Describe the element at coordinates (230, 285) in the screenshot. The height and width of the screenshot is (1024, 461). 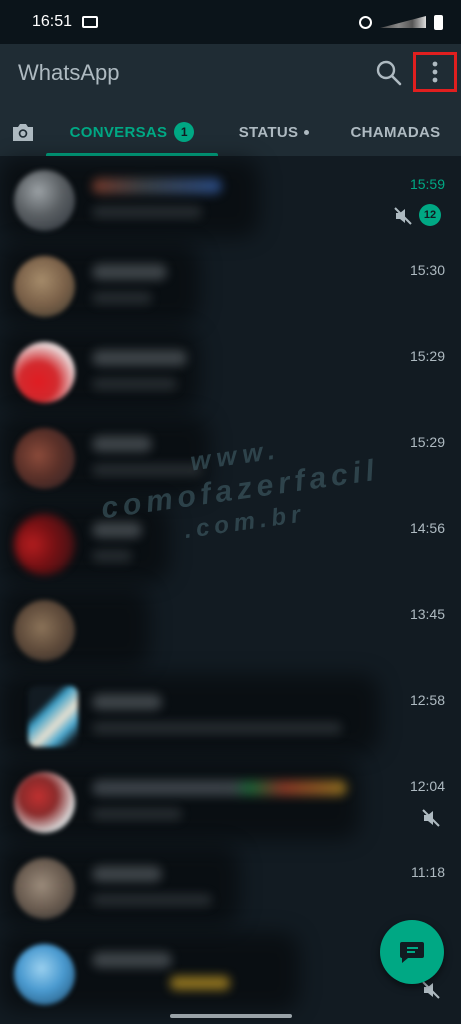
I see `chat-row: 15:30` at that location.